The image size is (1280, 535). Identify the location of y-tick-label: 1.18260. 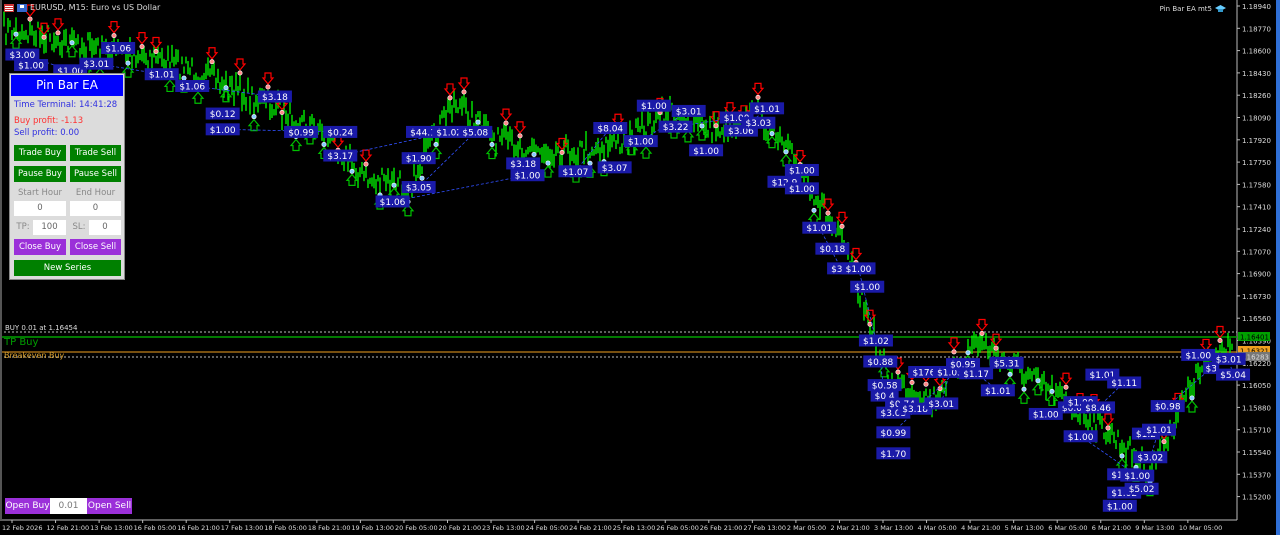
(1256, 96).